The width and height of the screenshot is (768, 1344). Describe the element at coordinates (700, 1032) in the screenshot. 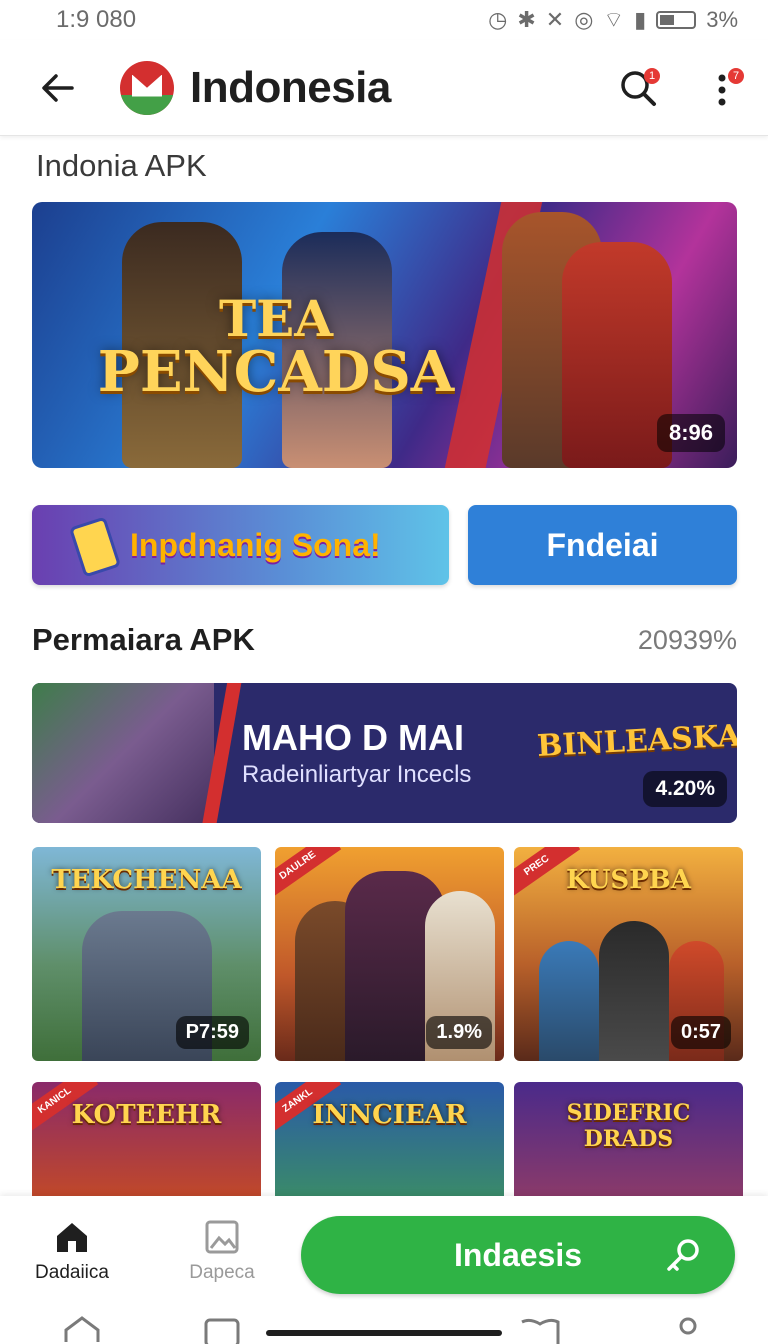

I see `card-badge: 0:57` at that location.